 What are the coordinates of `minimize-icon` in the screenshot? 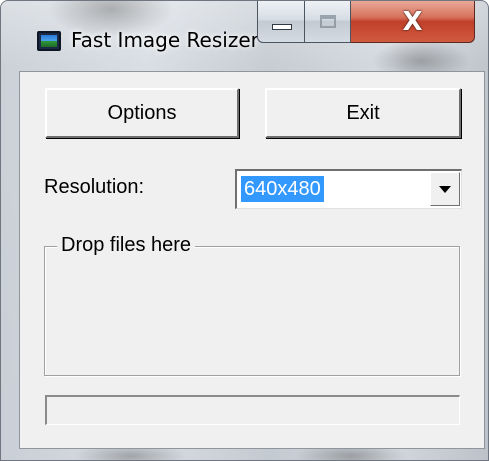 It's located at (282, 27).